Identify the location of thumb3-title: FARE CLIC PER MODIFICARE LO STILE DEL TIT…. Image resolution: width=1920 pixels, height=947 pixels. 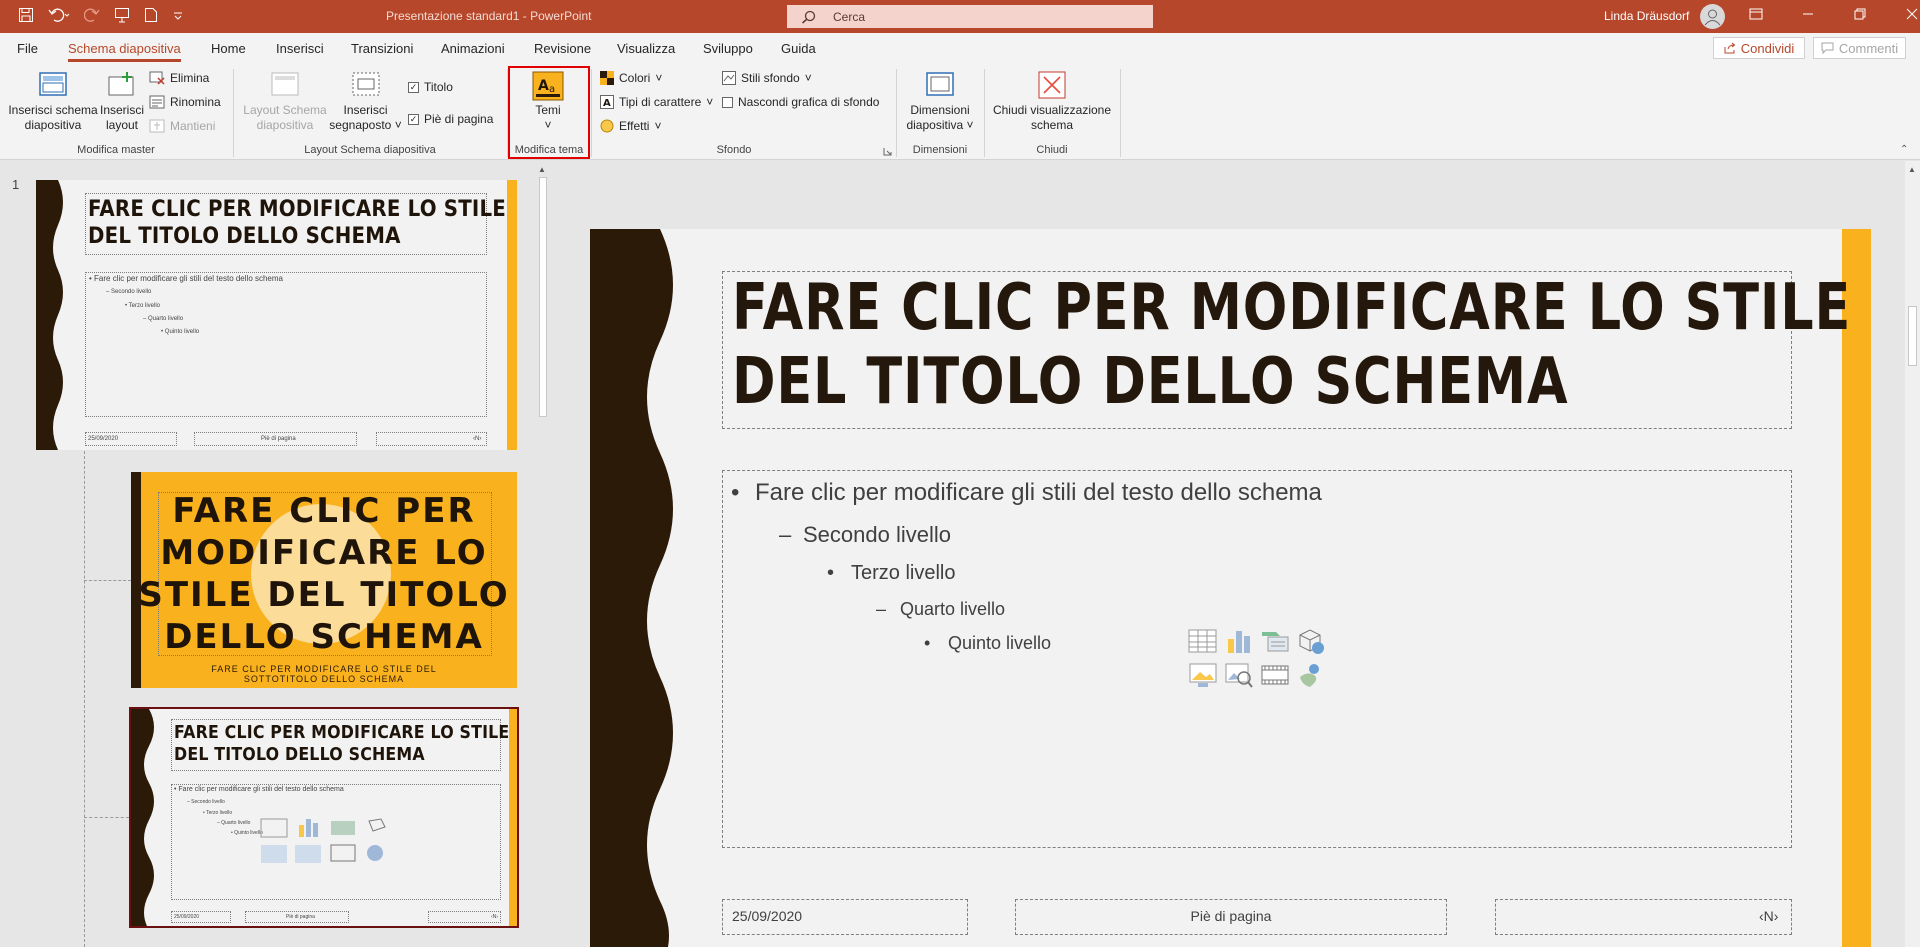
(342, 743).